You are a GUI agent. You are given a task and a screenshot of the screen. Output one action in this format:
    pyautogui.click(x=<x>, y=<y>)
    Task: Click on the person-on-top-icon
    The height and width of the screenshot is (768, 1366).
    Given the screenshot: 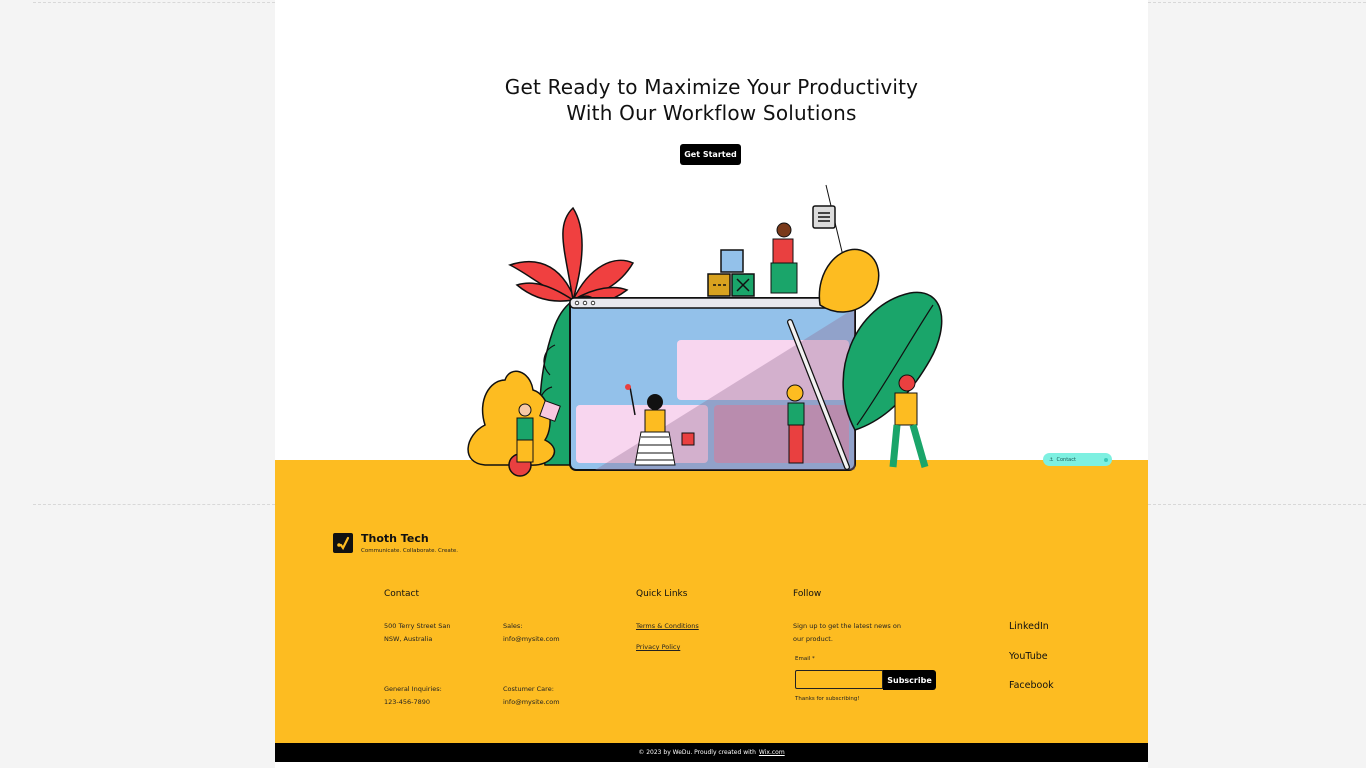 What is the action you would take?
    pyautogui.click(x=784, y=258)
    